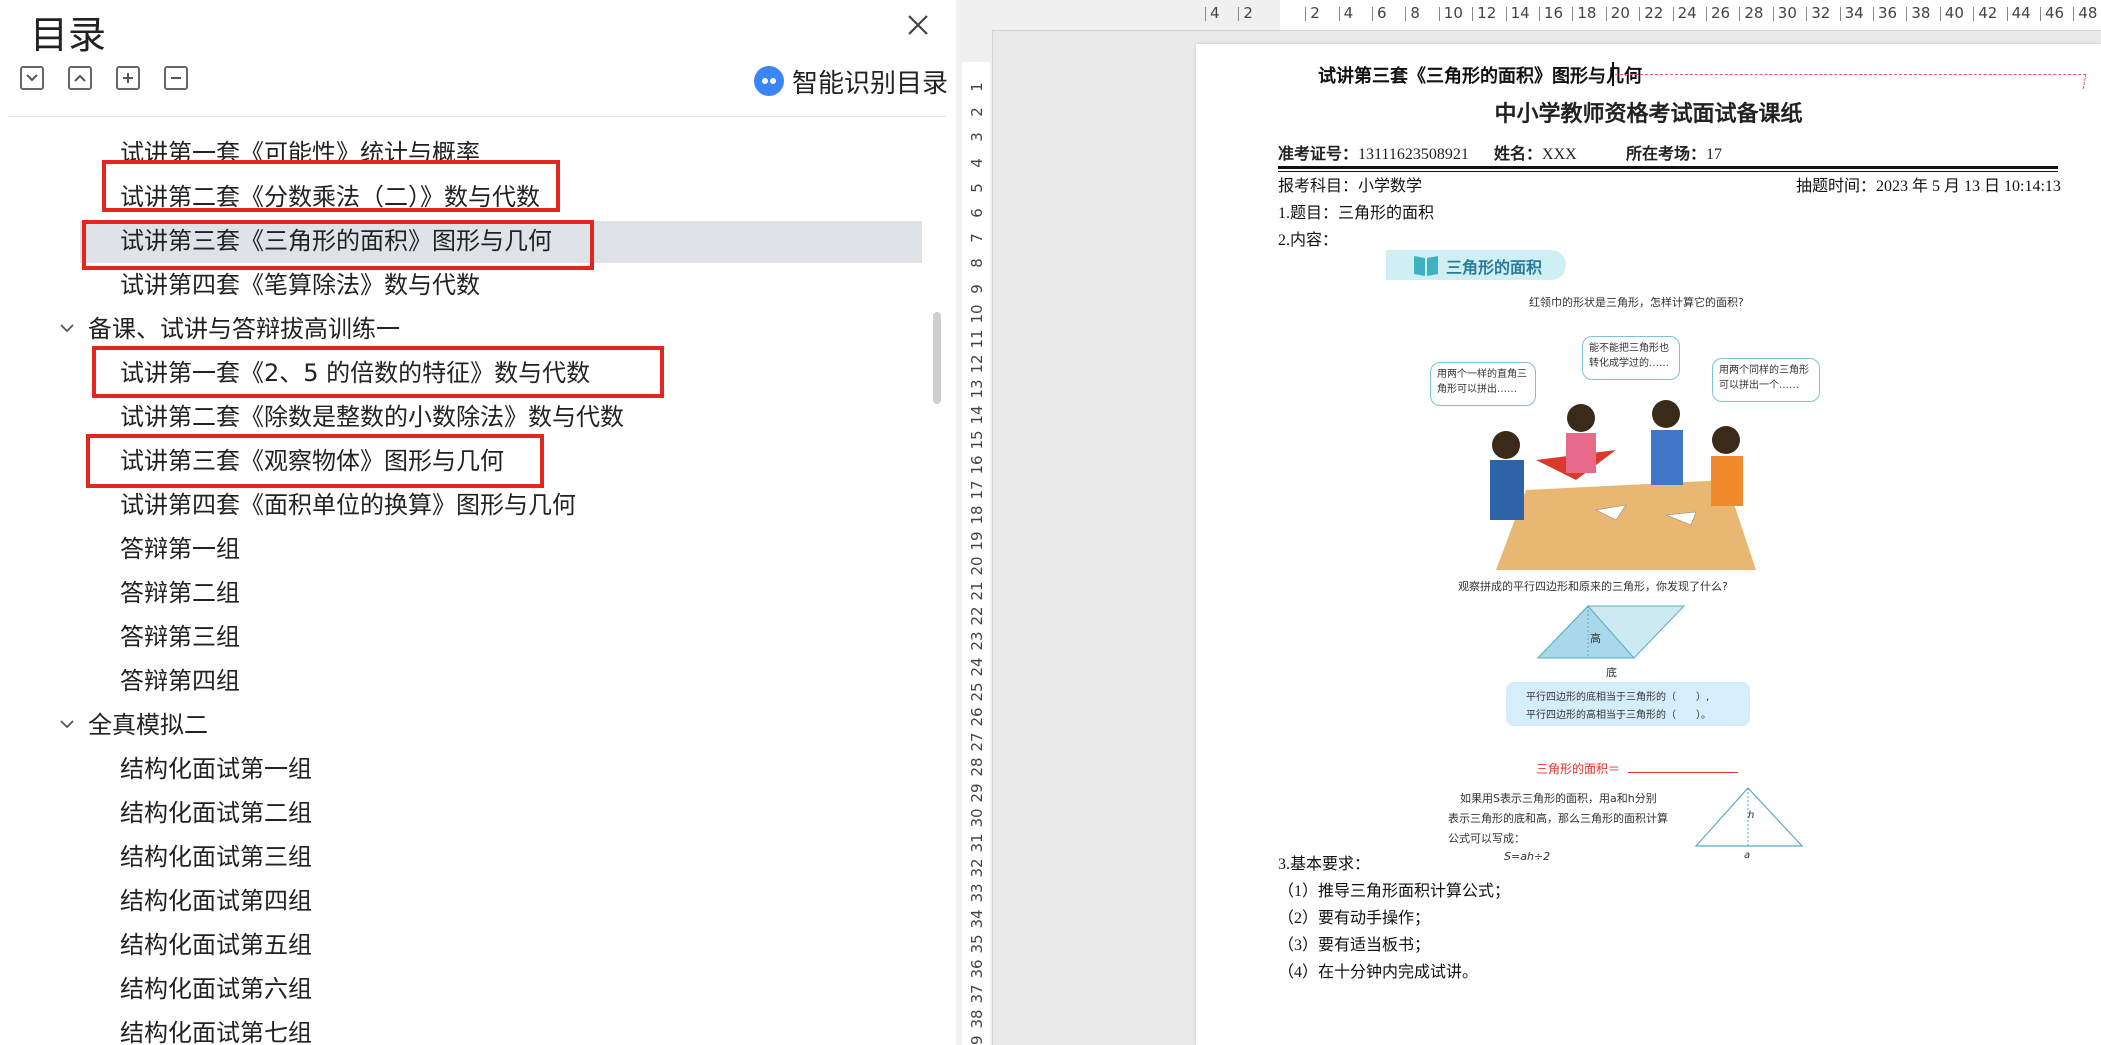 Image resolution: width=2101 pixels, height=1045 pixels. I want to click on ruler-tick: 12, so click(1484, 13).